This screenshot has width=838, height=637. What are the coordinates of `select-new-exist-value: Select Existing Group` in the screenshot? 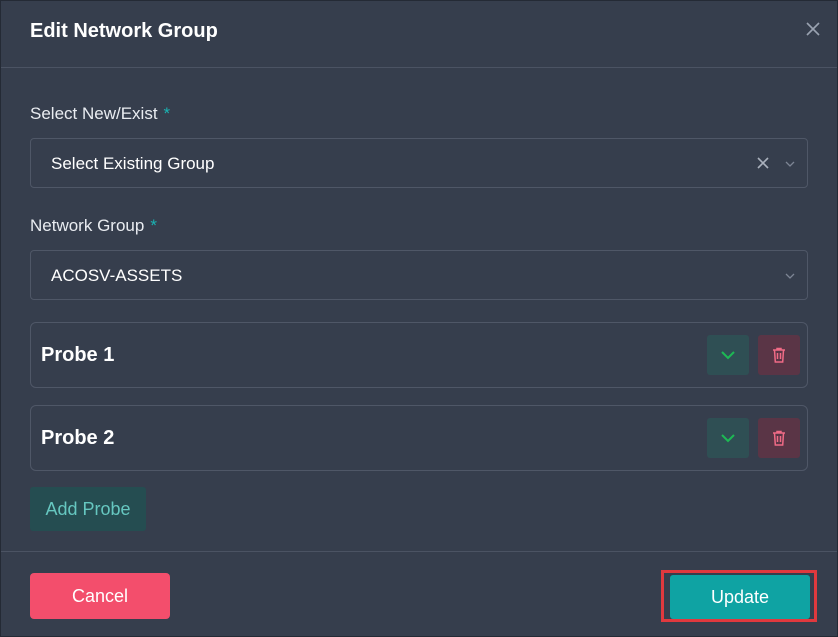 It's located at (133, 163).